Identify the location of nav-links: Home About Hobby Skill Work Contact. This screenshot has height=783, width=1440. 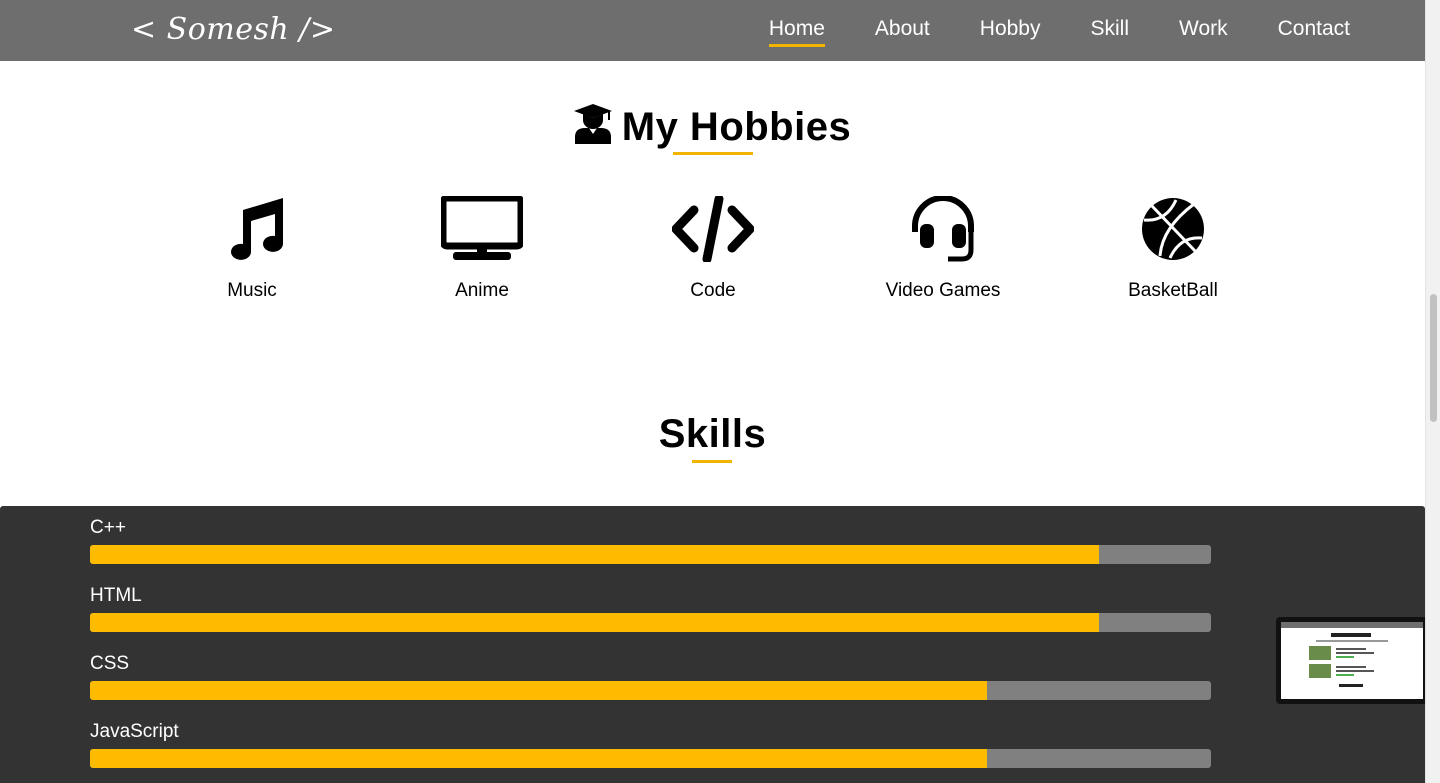
(1034, 30).